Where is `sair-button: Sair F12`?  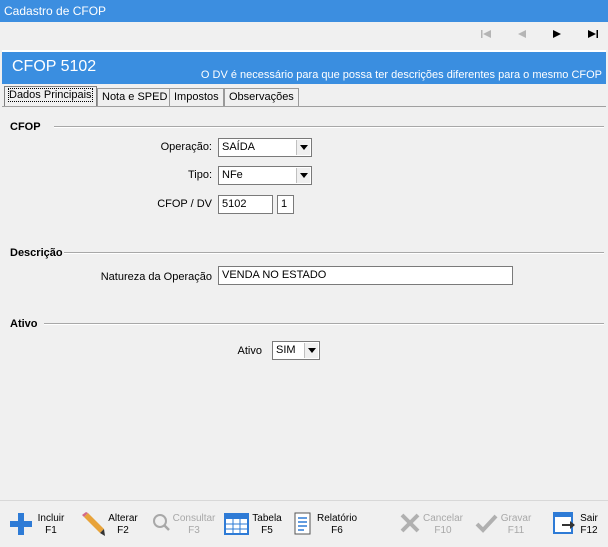
sair-button: Sair F12 is located at coordinates (578, 526).